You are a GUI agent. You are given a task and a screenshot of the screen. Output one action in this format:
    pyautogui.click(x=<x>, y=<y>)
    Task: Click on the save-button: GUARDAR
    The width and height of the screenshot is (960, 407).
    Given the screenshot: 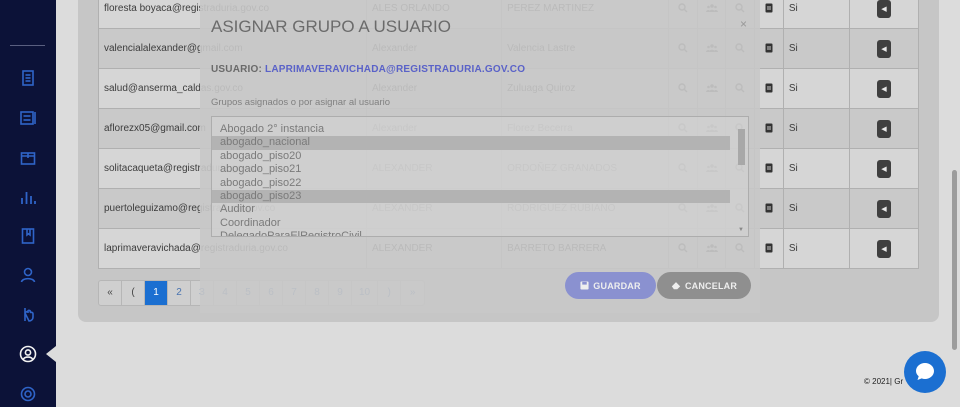 What is the action you would take?
    pyautogui.click(x=610, y=285)
    